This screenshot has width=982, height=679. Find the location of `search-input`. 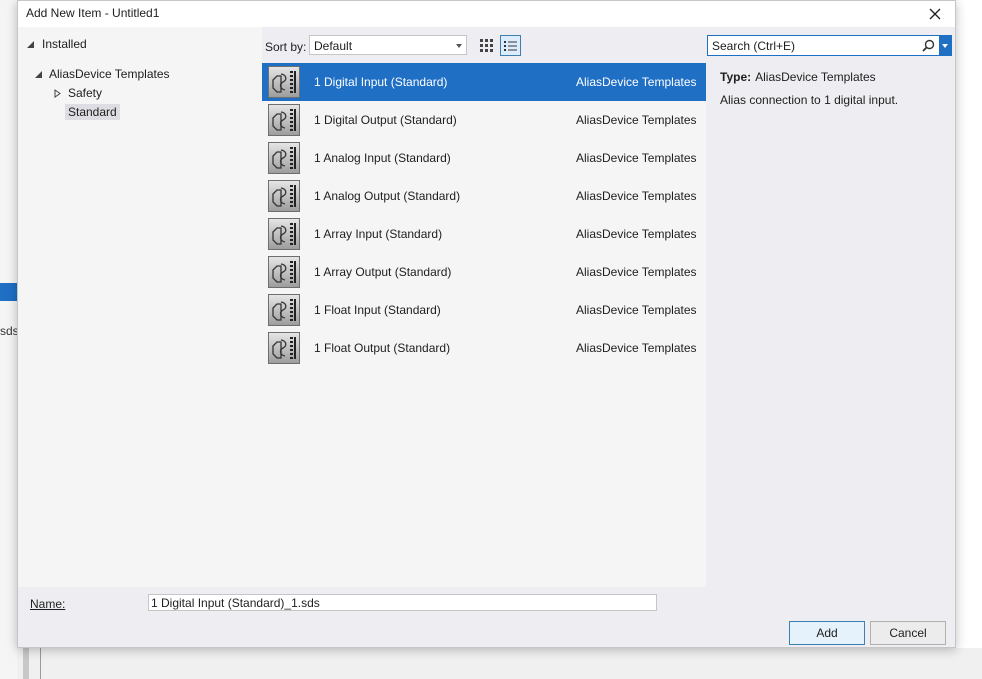

search-input is located at coordinates (817, 45).